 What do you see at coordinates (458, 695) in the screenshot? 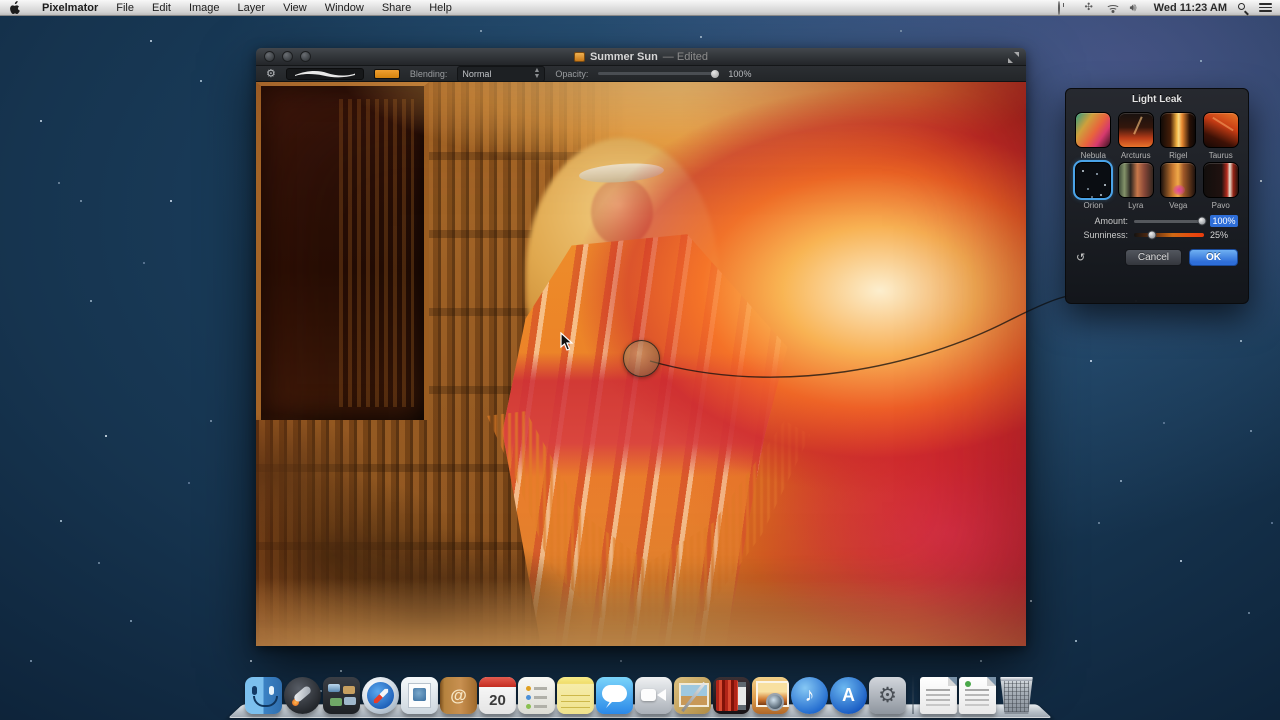
I see `dock-item-contacts: @` at bounding box center [458, 695].